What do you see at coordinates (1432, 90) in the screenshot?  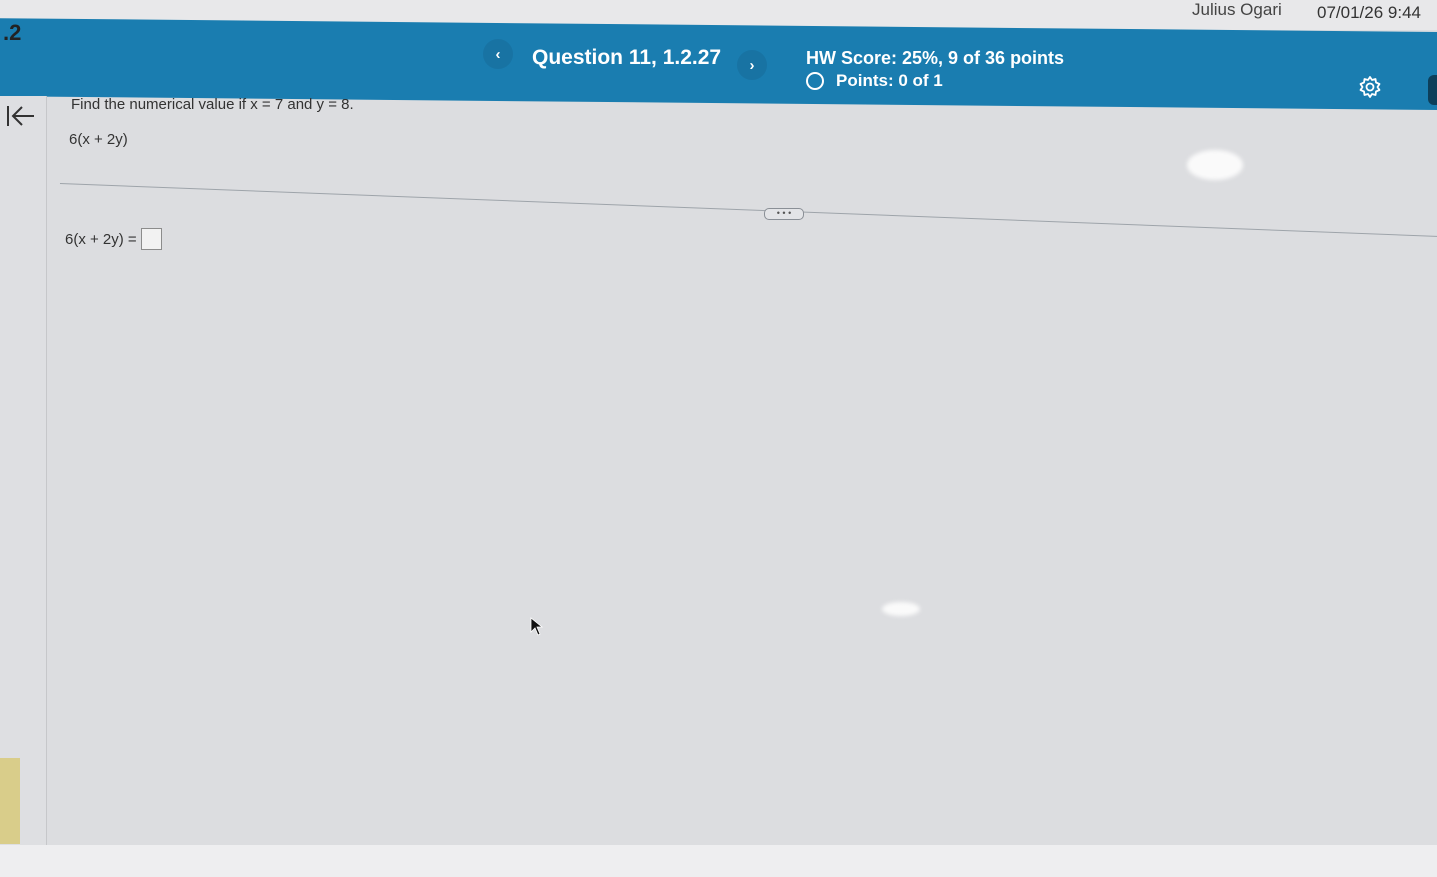 I see `side-panel-tab` at bounding box center [1432, 90].